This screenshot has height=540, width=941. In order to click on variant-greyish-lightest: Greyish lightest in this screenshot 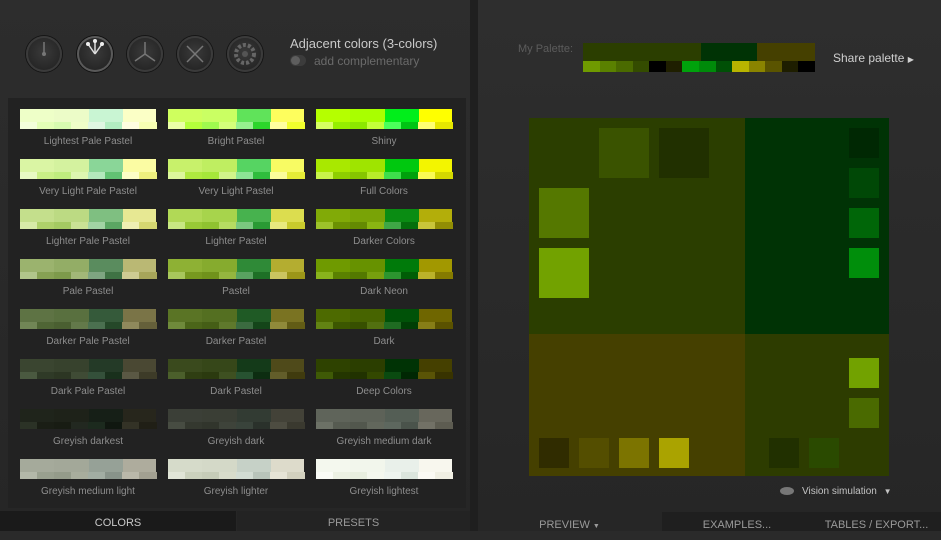, I will do `click(384, 478)`.